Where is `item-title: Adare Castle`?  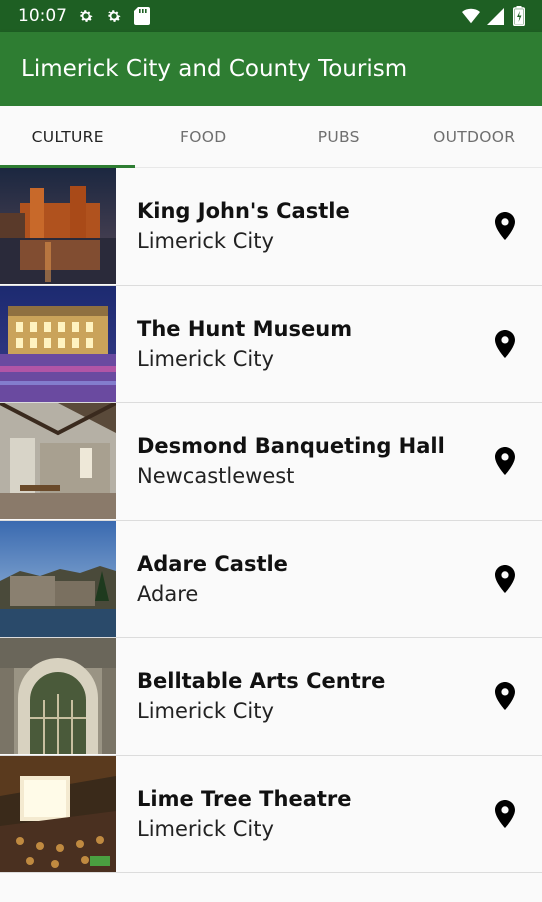 item-title: Adare Castle is located at coordinates (212, 563).